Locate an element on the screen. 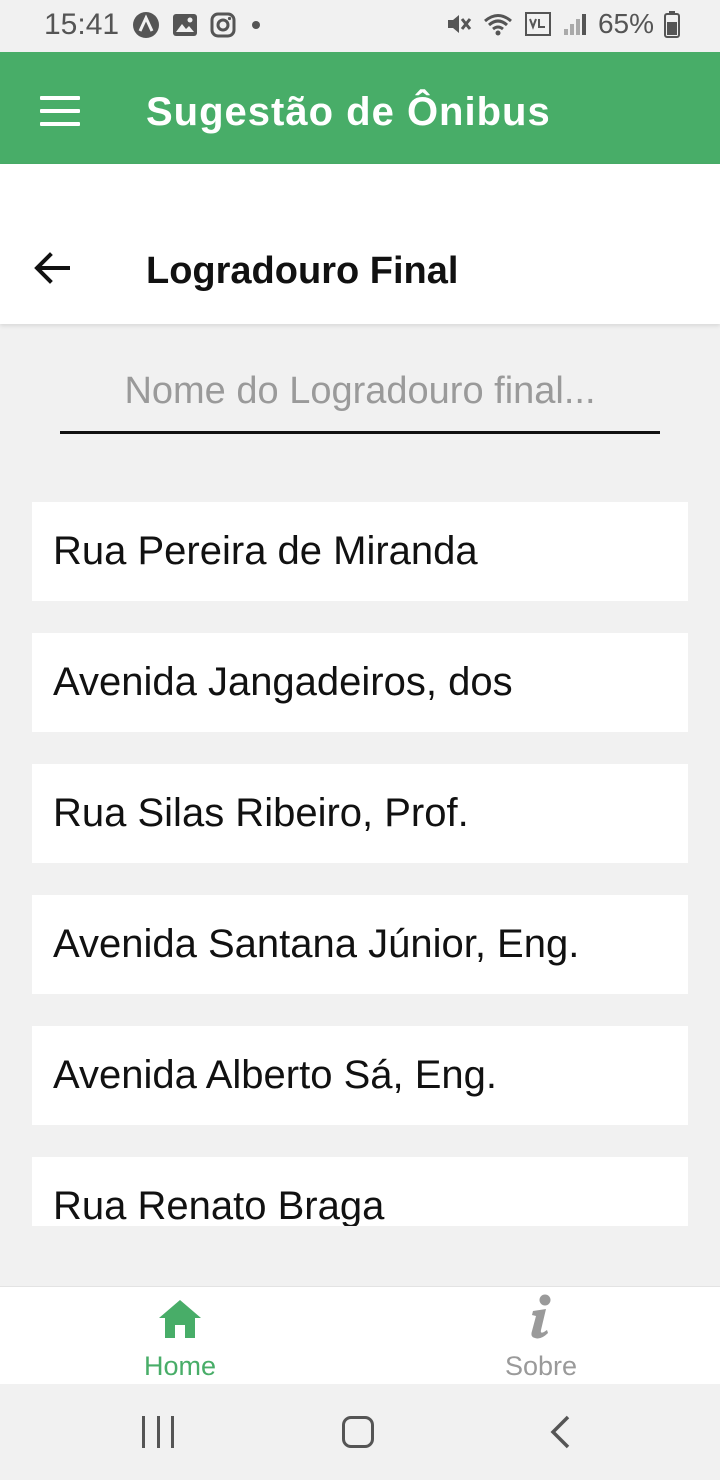  page-title: Logradouro Final is located at coordinates (302, 271).